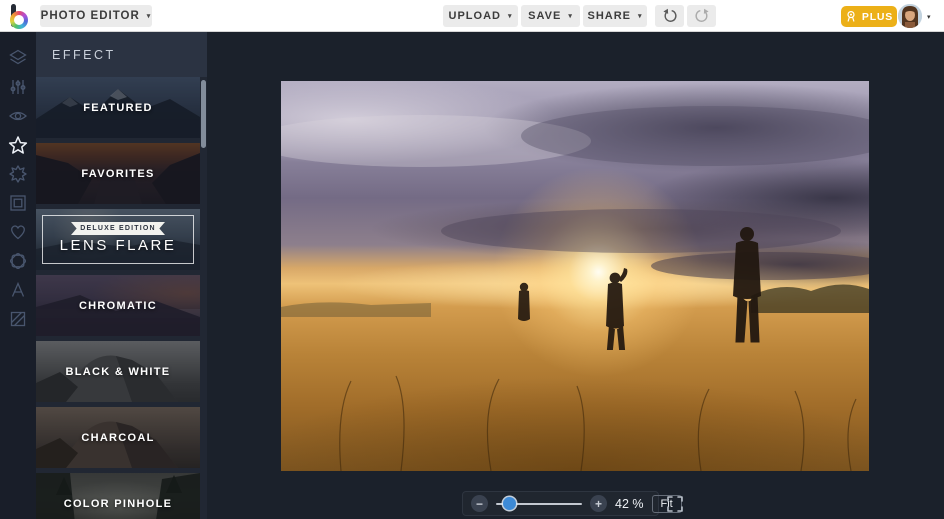 This screenshot has height=519, width=944. I want to click on effect-category-color-pinhole: COLOR PINHOLE, so click(118, 496).